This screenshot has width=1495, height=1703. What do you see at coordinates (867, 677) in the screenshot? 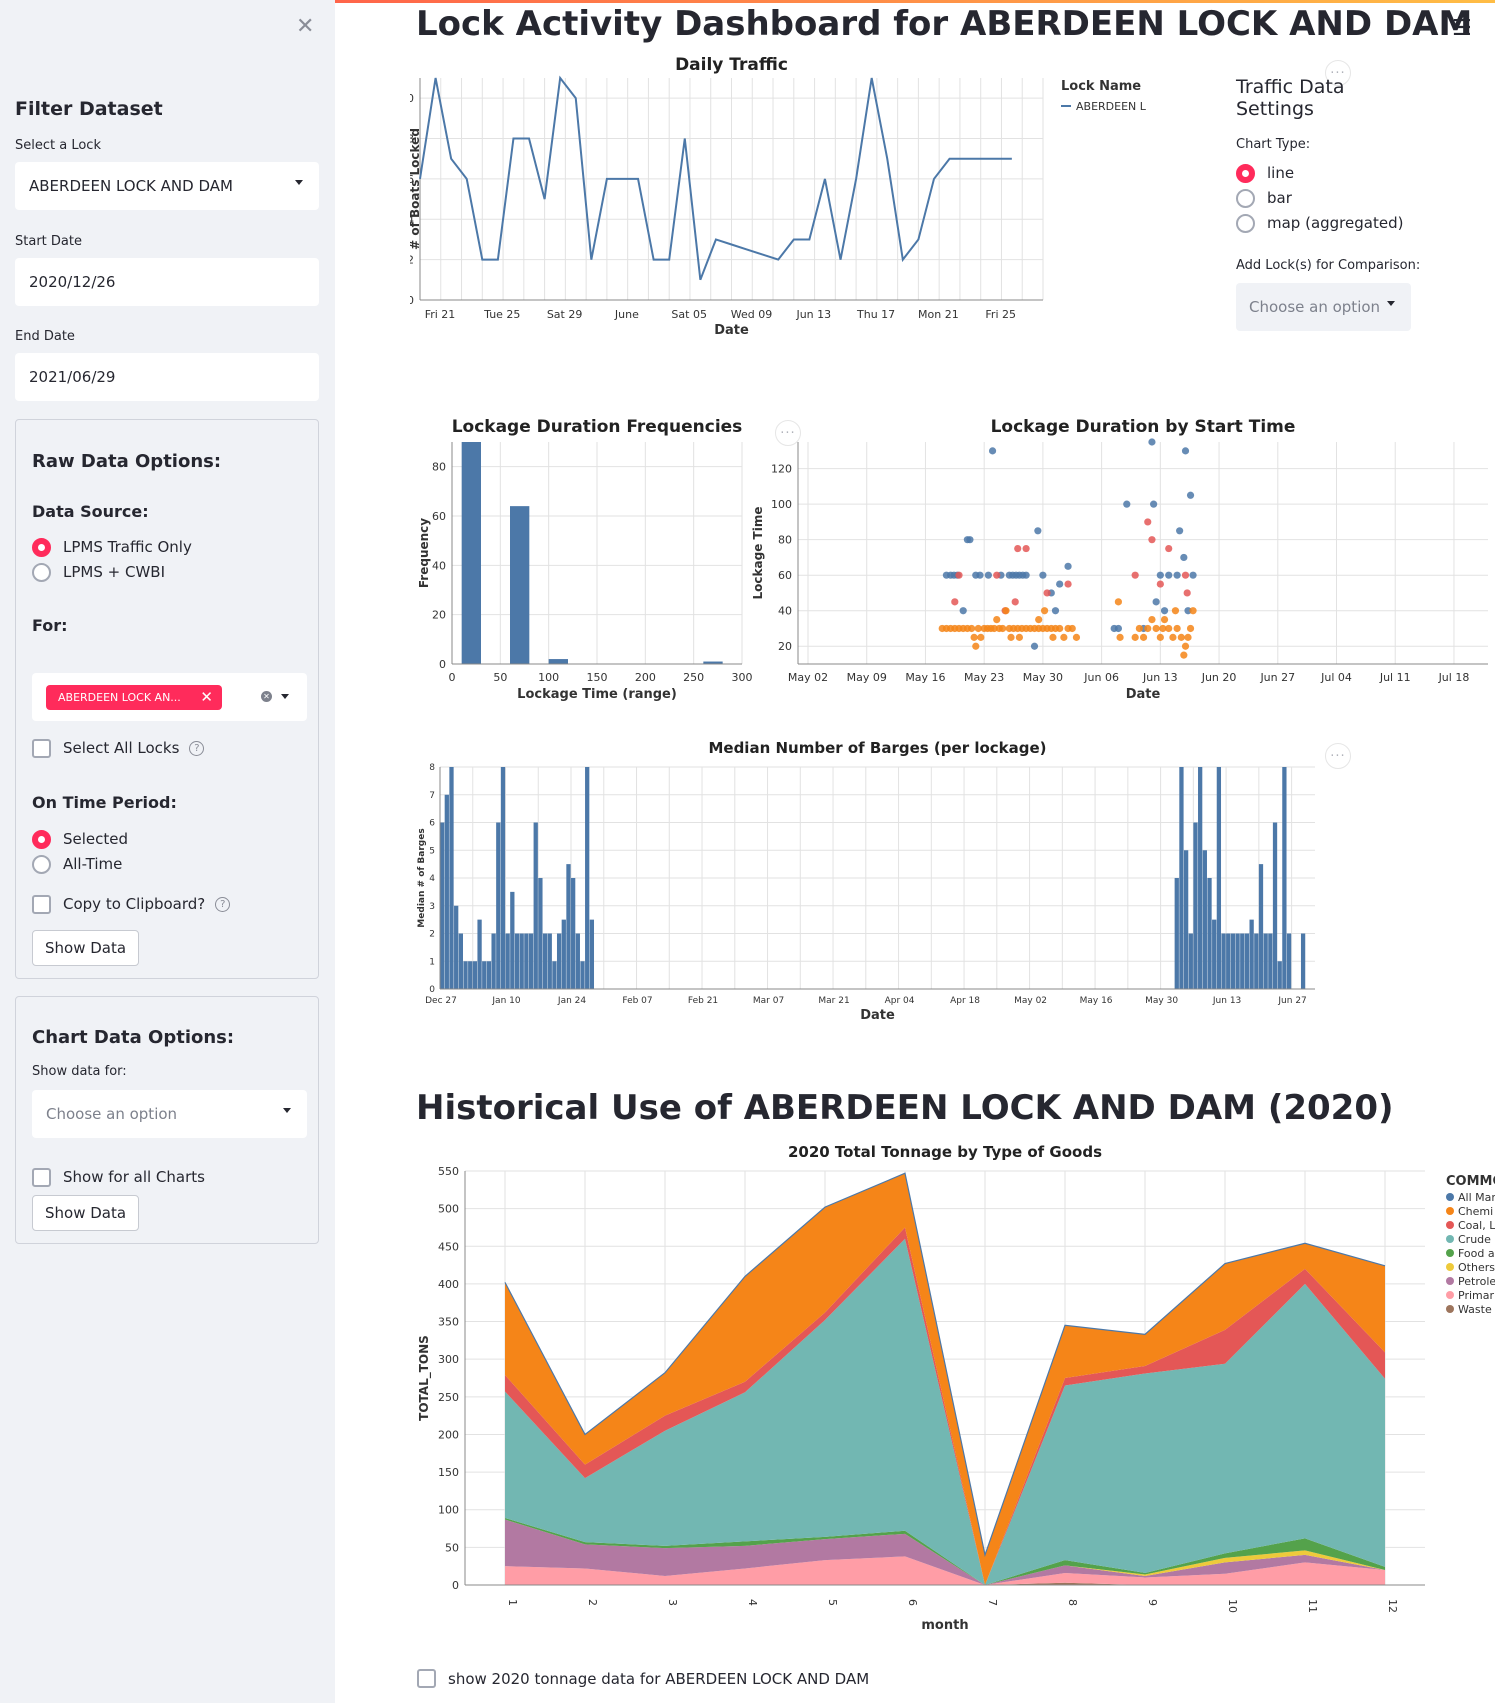
I see `x-tick-label: May 09` at bounding box center [867, 677].